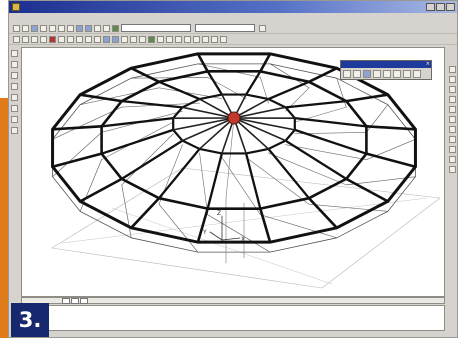 Image resolution: width=462 pixels, height=339 pixels. Describe the element at coordinates (262, 28) in the screenshot. I see `help-icon` at that location.